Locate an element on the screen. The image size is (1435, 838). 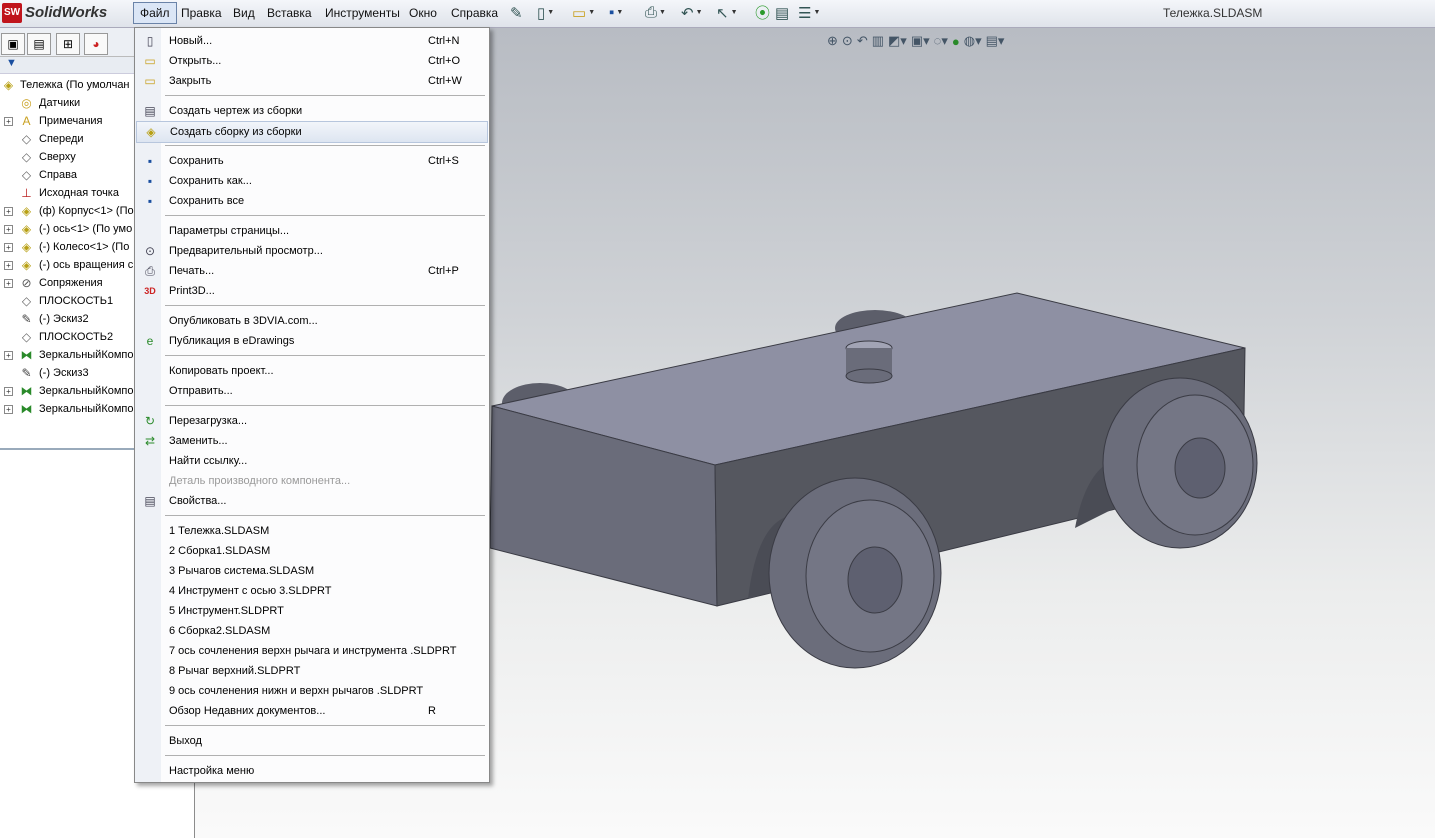
tree-item-label: ЗеркальныйКомпо is located at coordinates (86, 409).